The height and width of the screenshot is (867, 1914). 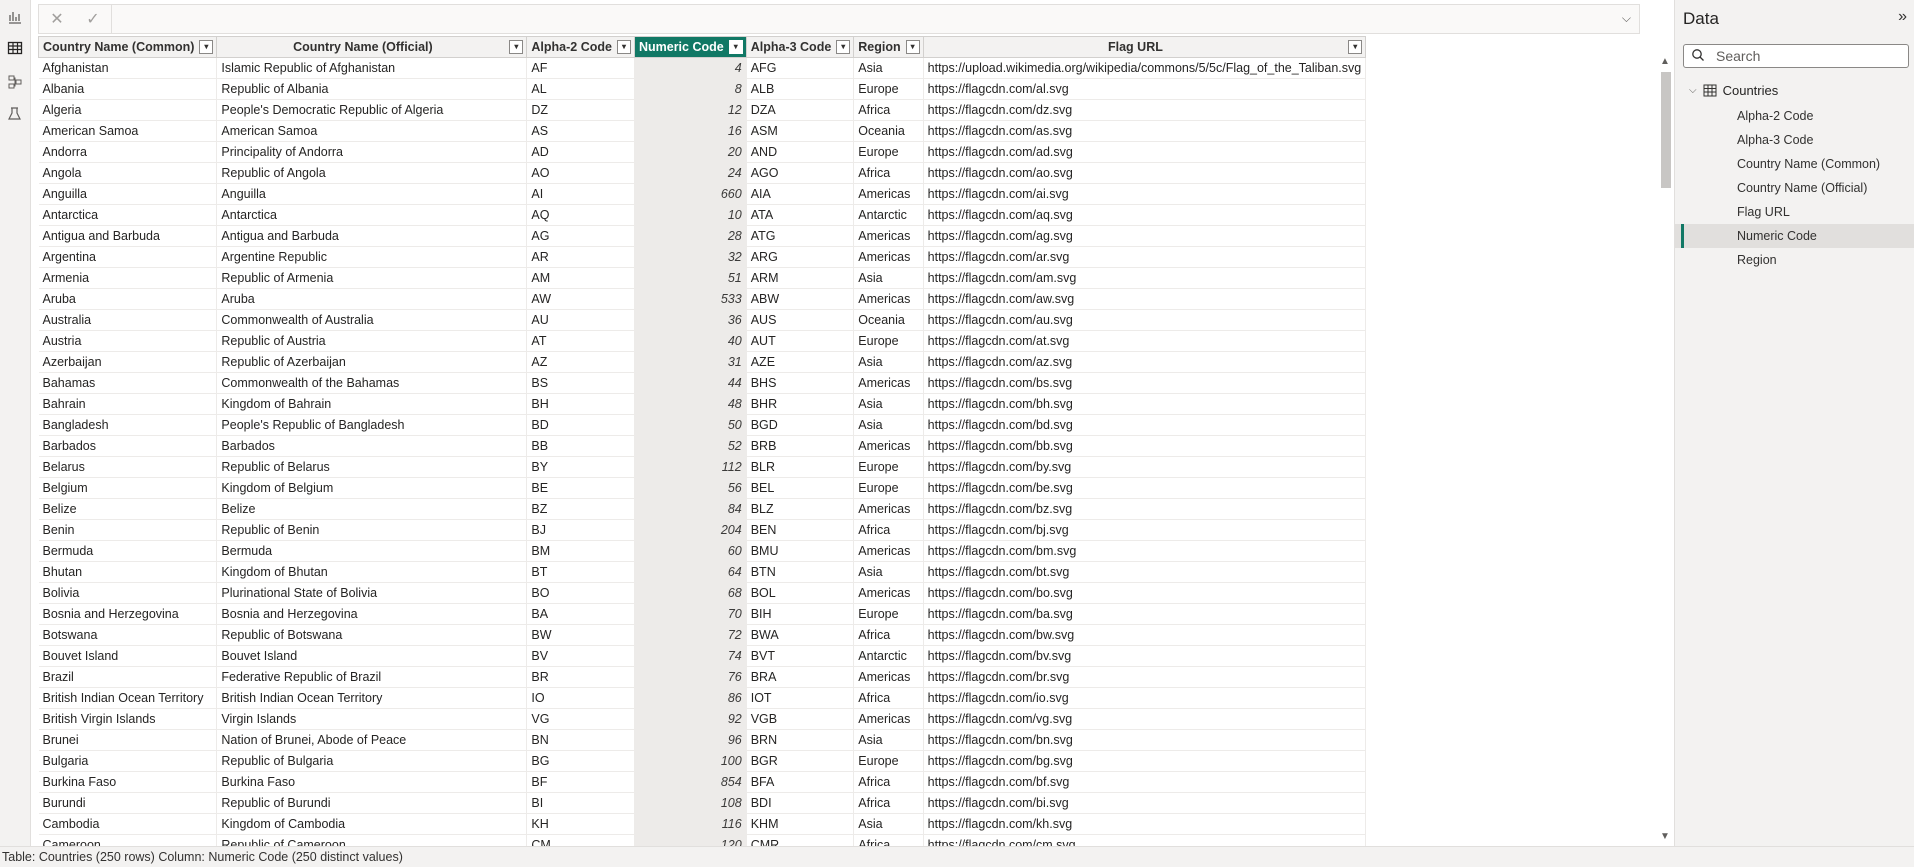 I want to click on table-cell: Antarctic, so click(x=888, y=215).